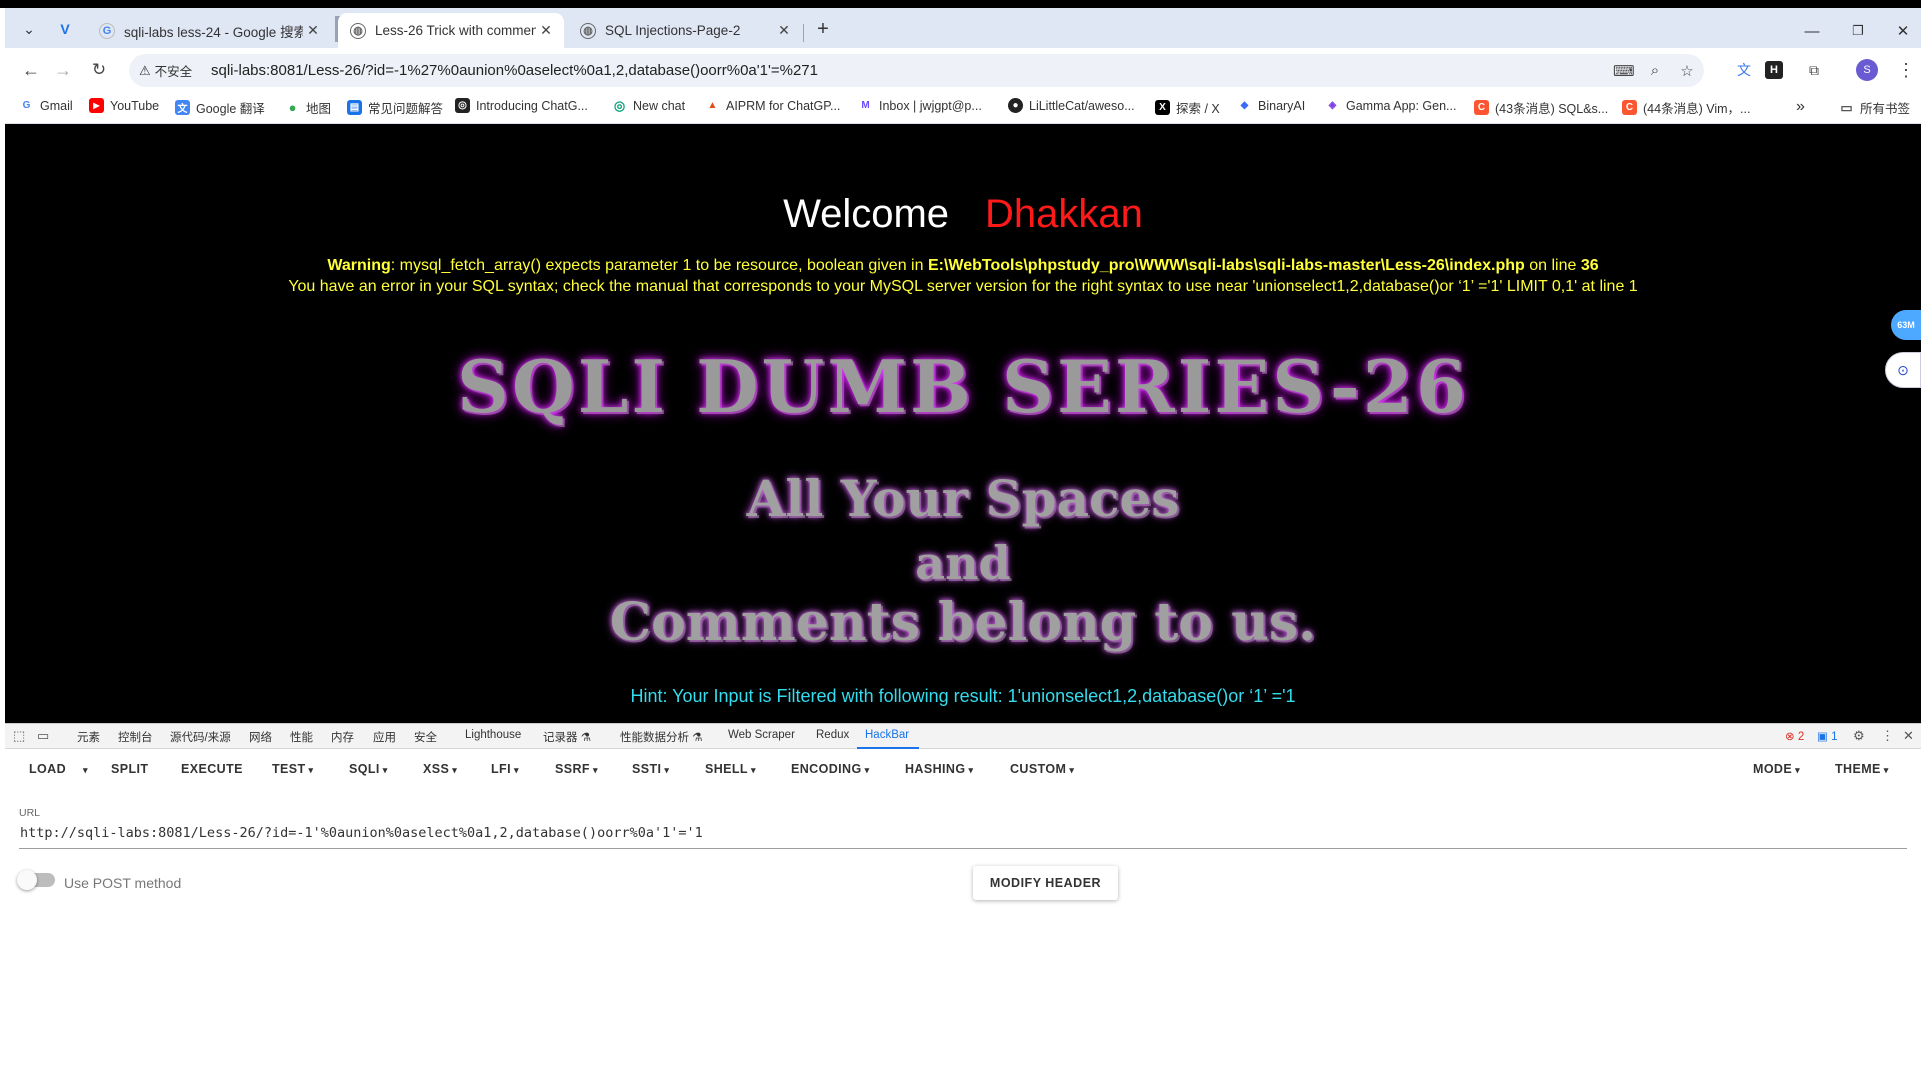 The width and height of the screenshot is (1921, 1089). Describe the element at coordinates (826, 769) in the screenshot. I see `menu-label: ENCODING` at that location.